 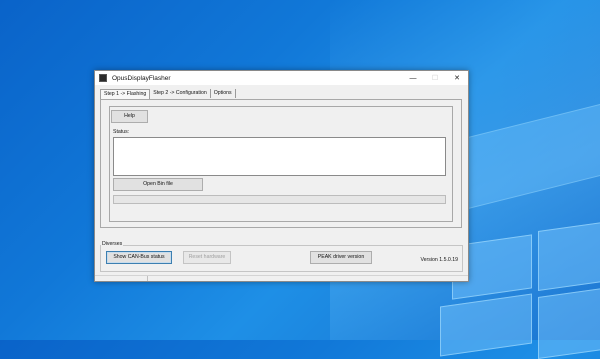 I want to click on close-button: ✕, so click(x=457, y=78).